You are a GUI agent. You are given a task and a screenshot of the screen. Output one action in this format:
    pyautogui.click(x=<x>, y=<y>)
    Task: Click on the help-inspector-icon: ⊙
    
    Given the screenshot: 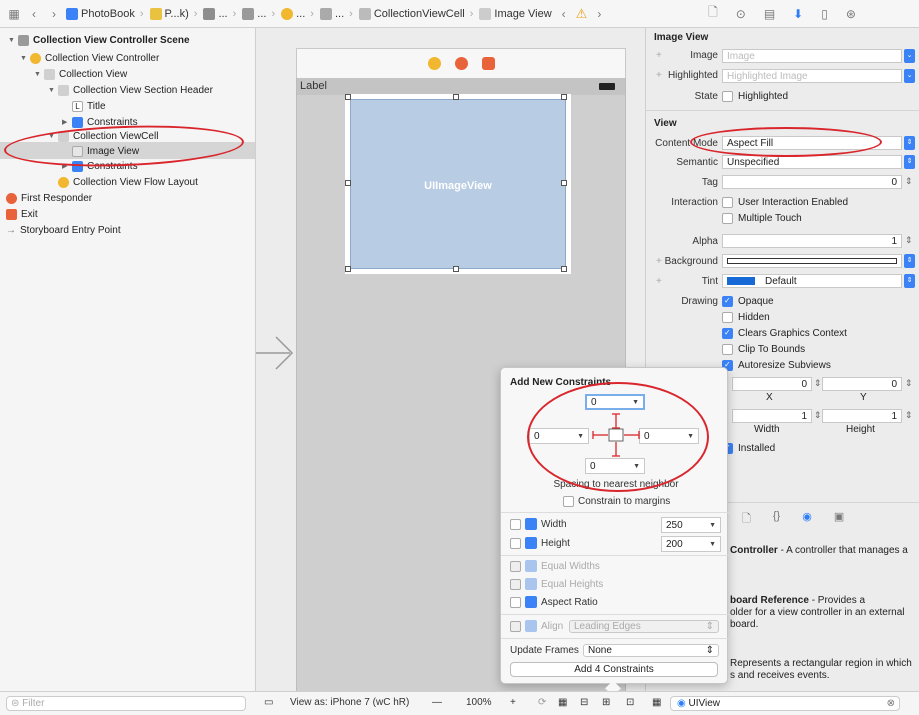 What is the action you would take?
    pyautogui.click(x=741, y=14)
    